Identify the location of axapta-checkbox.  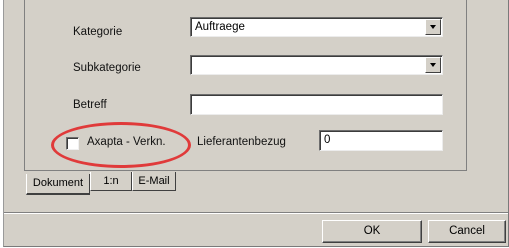
(72, 143).